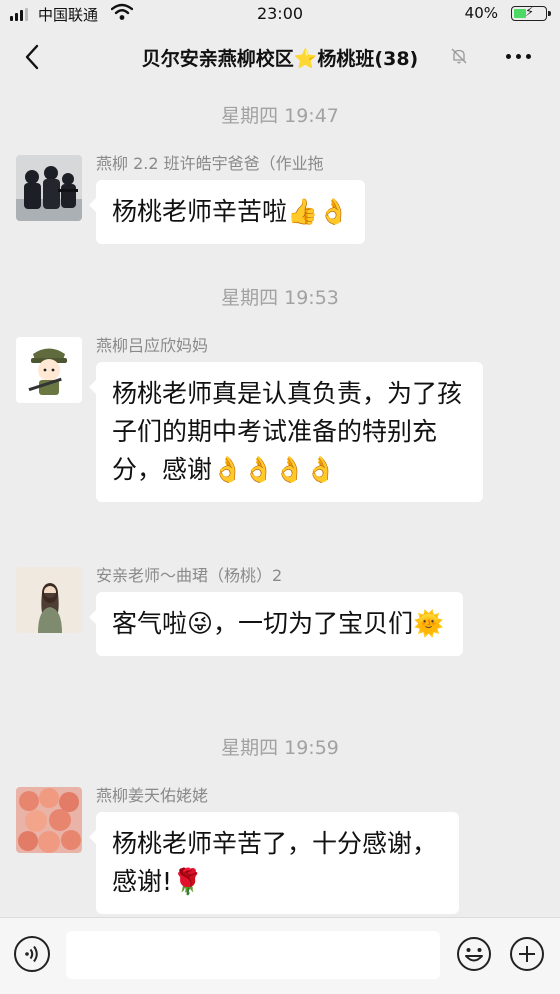 Image resolution: width=560 pixels, height=994 pixels. I want to click on sender-name: 燕柳姜天佑姥姥, so click(152, 795).